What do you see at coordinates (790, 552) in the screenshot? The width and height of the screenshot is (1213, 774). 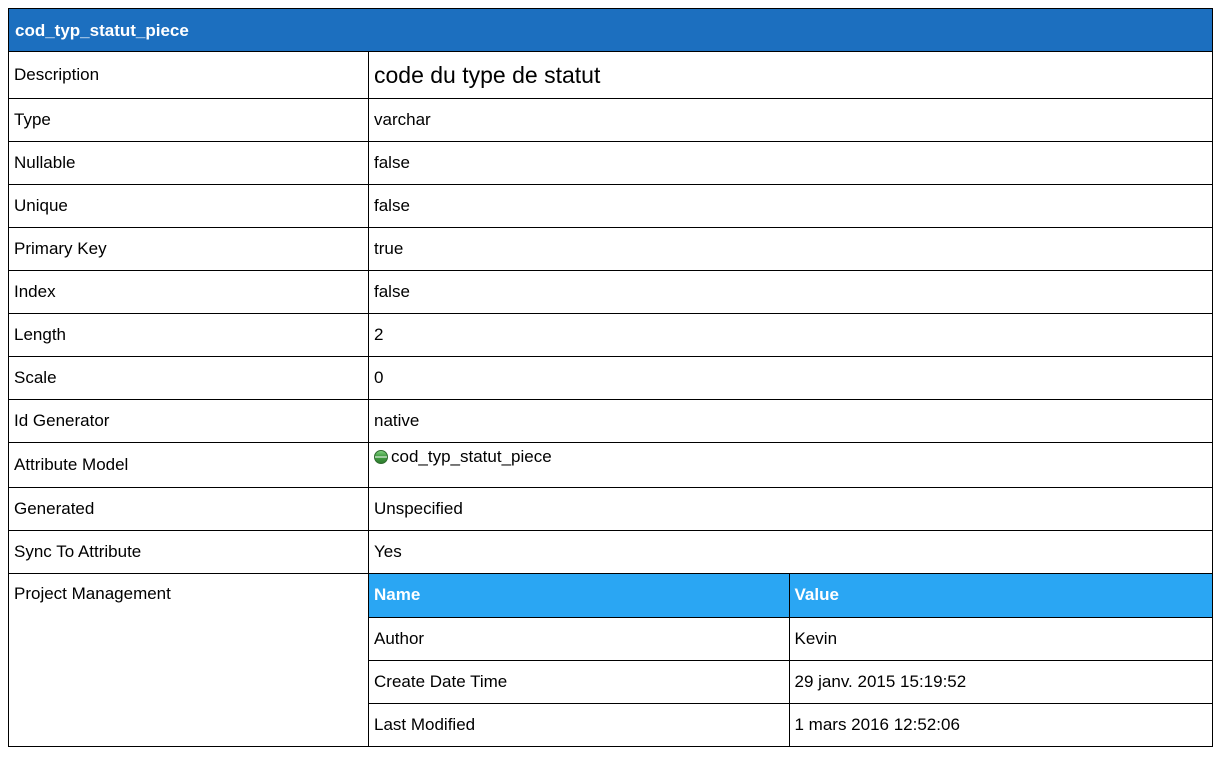 I see `property-value: Yes` at bounding box center [790, 552].